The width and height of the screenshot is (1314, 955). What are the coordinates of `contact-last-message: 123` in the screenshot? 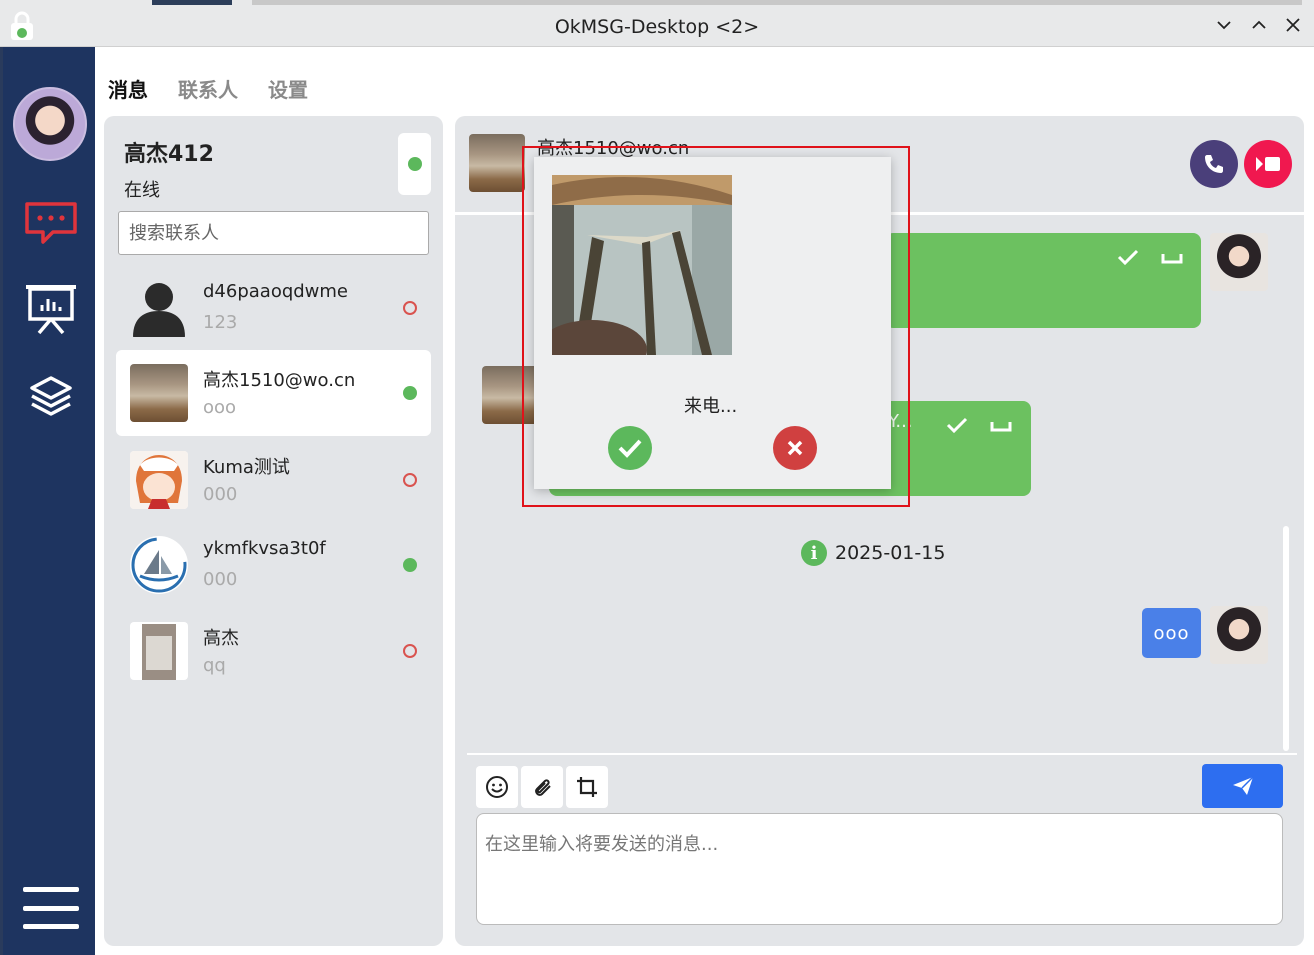 It's located at (220, 322).